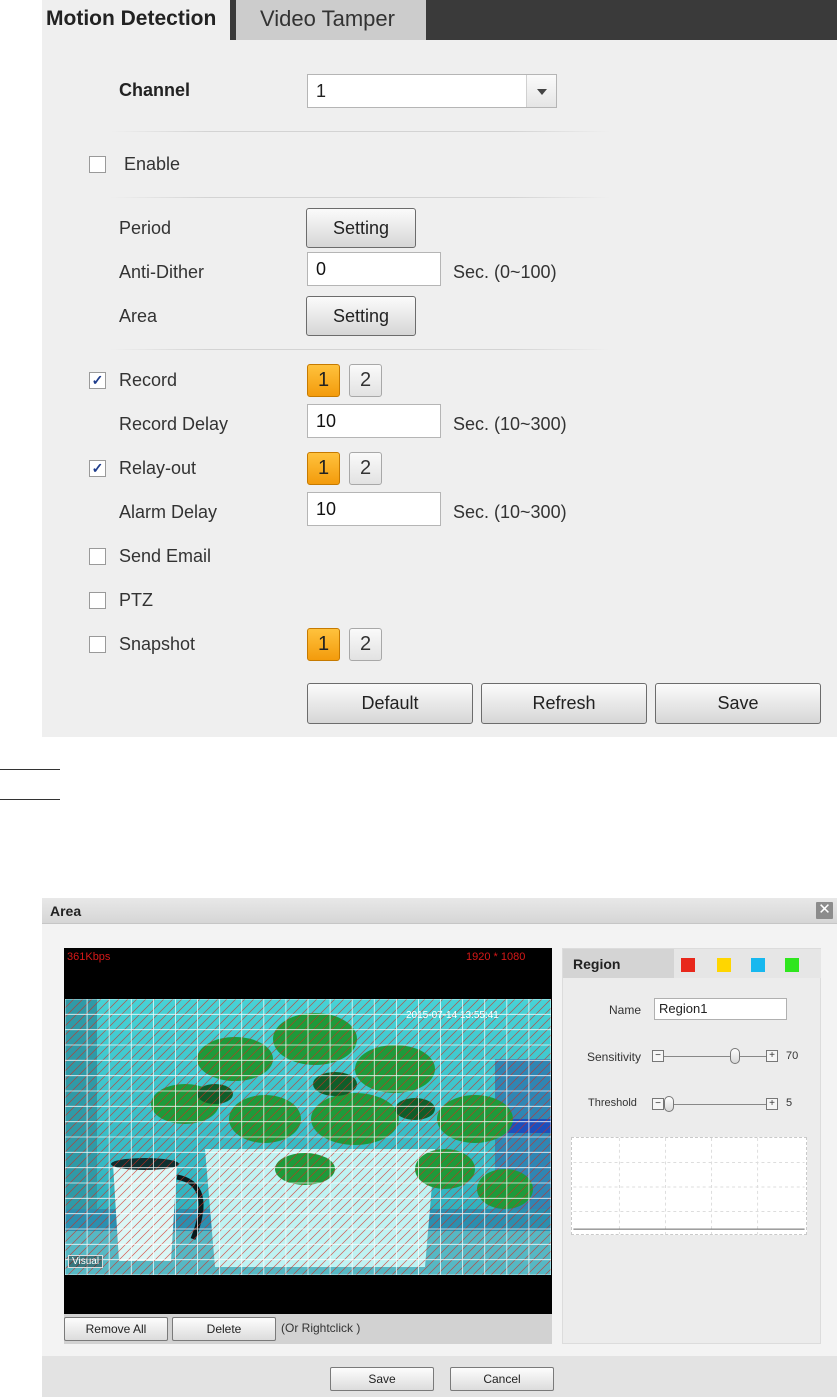  What do you see at coordinates (432, 91) in the screenshot?
I see `channel-select: 1` at bounding box center [432, 91].